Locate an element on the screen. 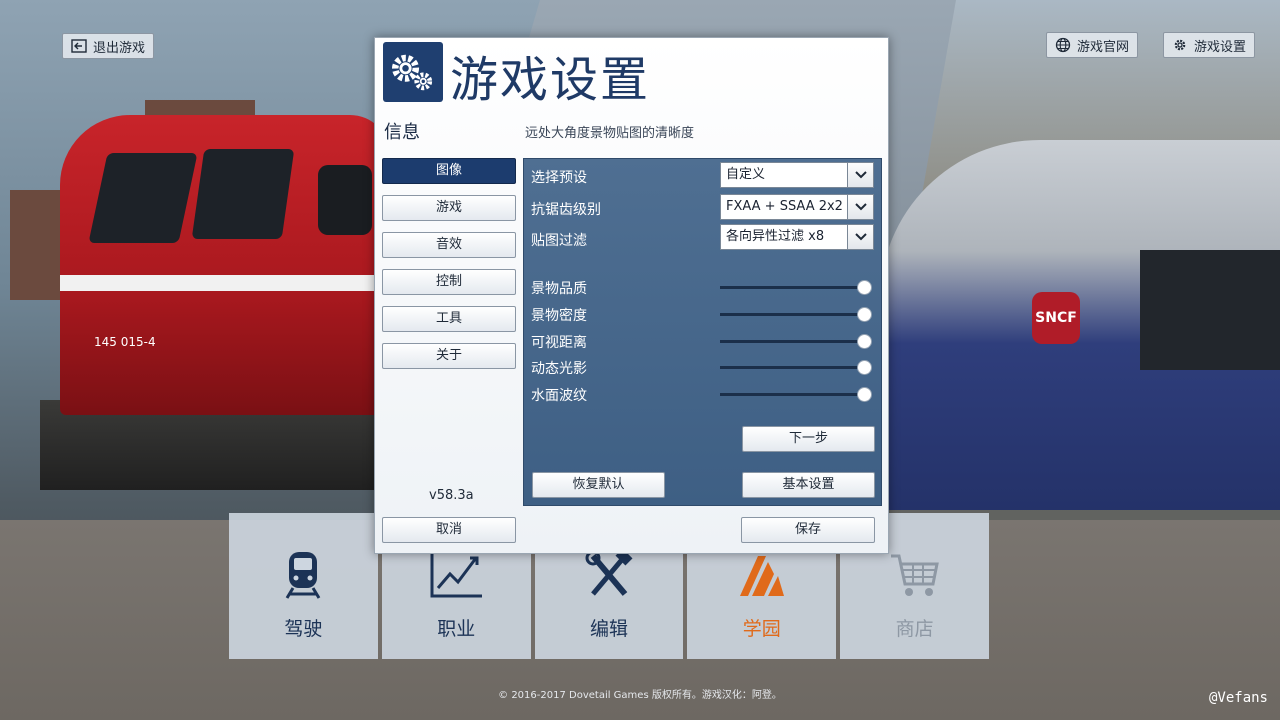 Image resolution: width=1280 pixels, height=720 pixels. water-ripples-slider is located at coordinates (796, 394).